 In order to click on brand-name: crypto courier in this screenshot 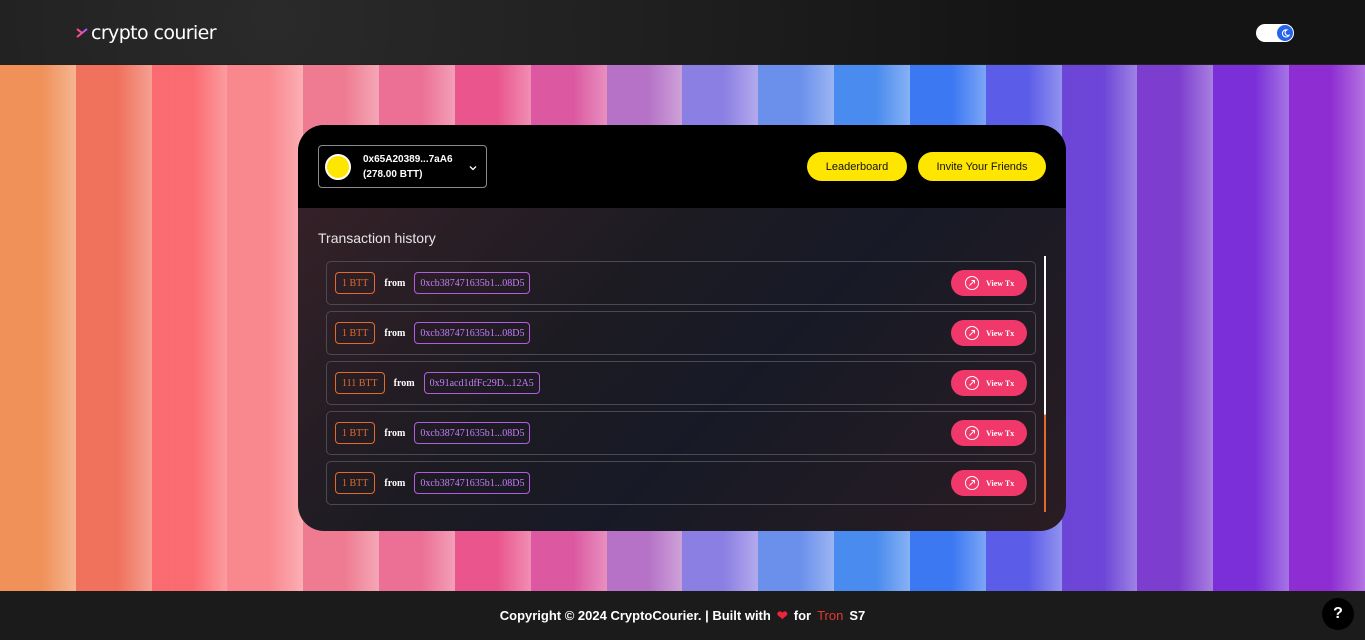, I will do `click(154, 33)`.